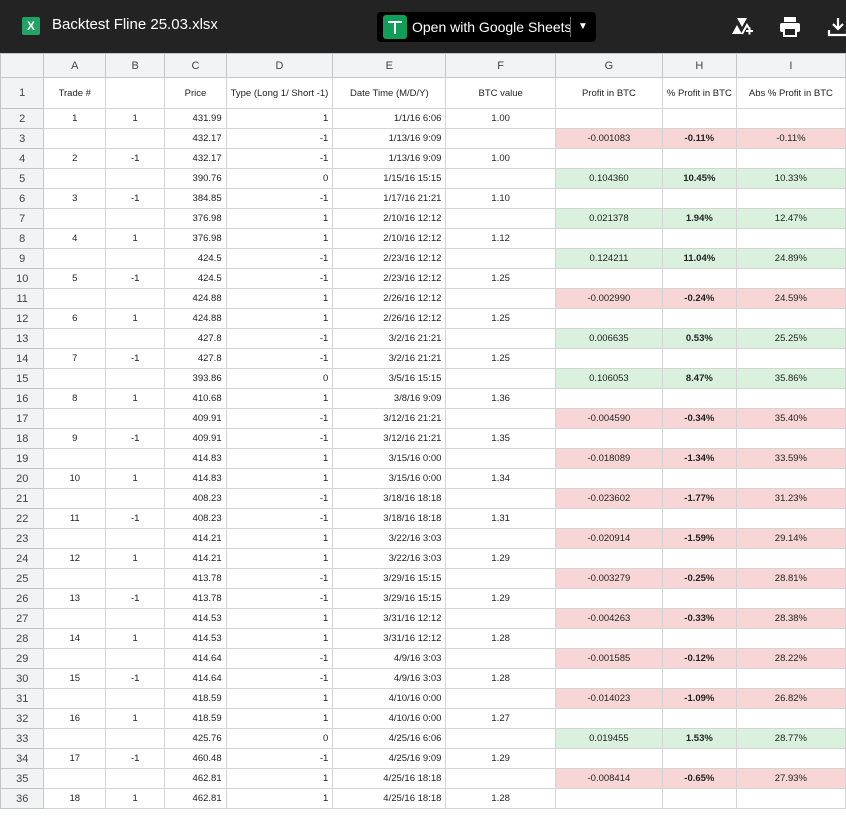  Describe the element at coordinates (699, 698) in the screenshot. I see `pct-profit-cell: -1.09%` at that location.